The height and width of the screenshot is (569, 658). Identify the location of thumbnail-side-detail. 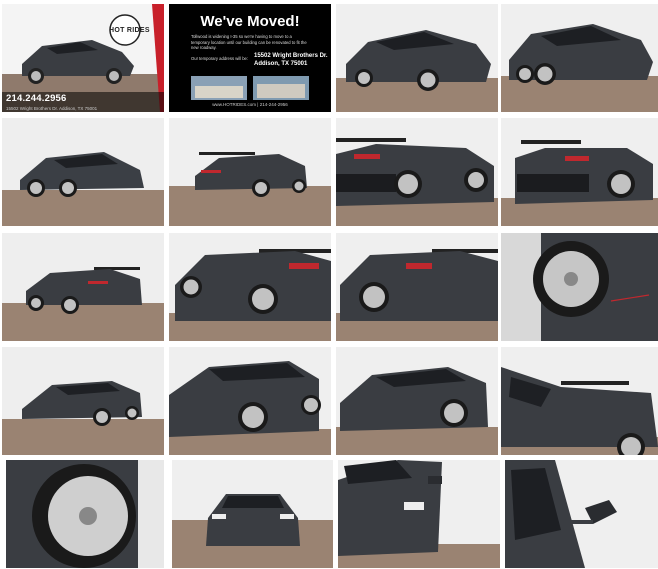
(579, 401).